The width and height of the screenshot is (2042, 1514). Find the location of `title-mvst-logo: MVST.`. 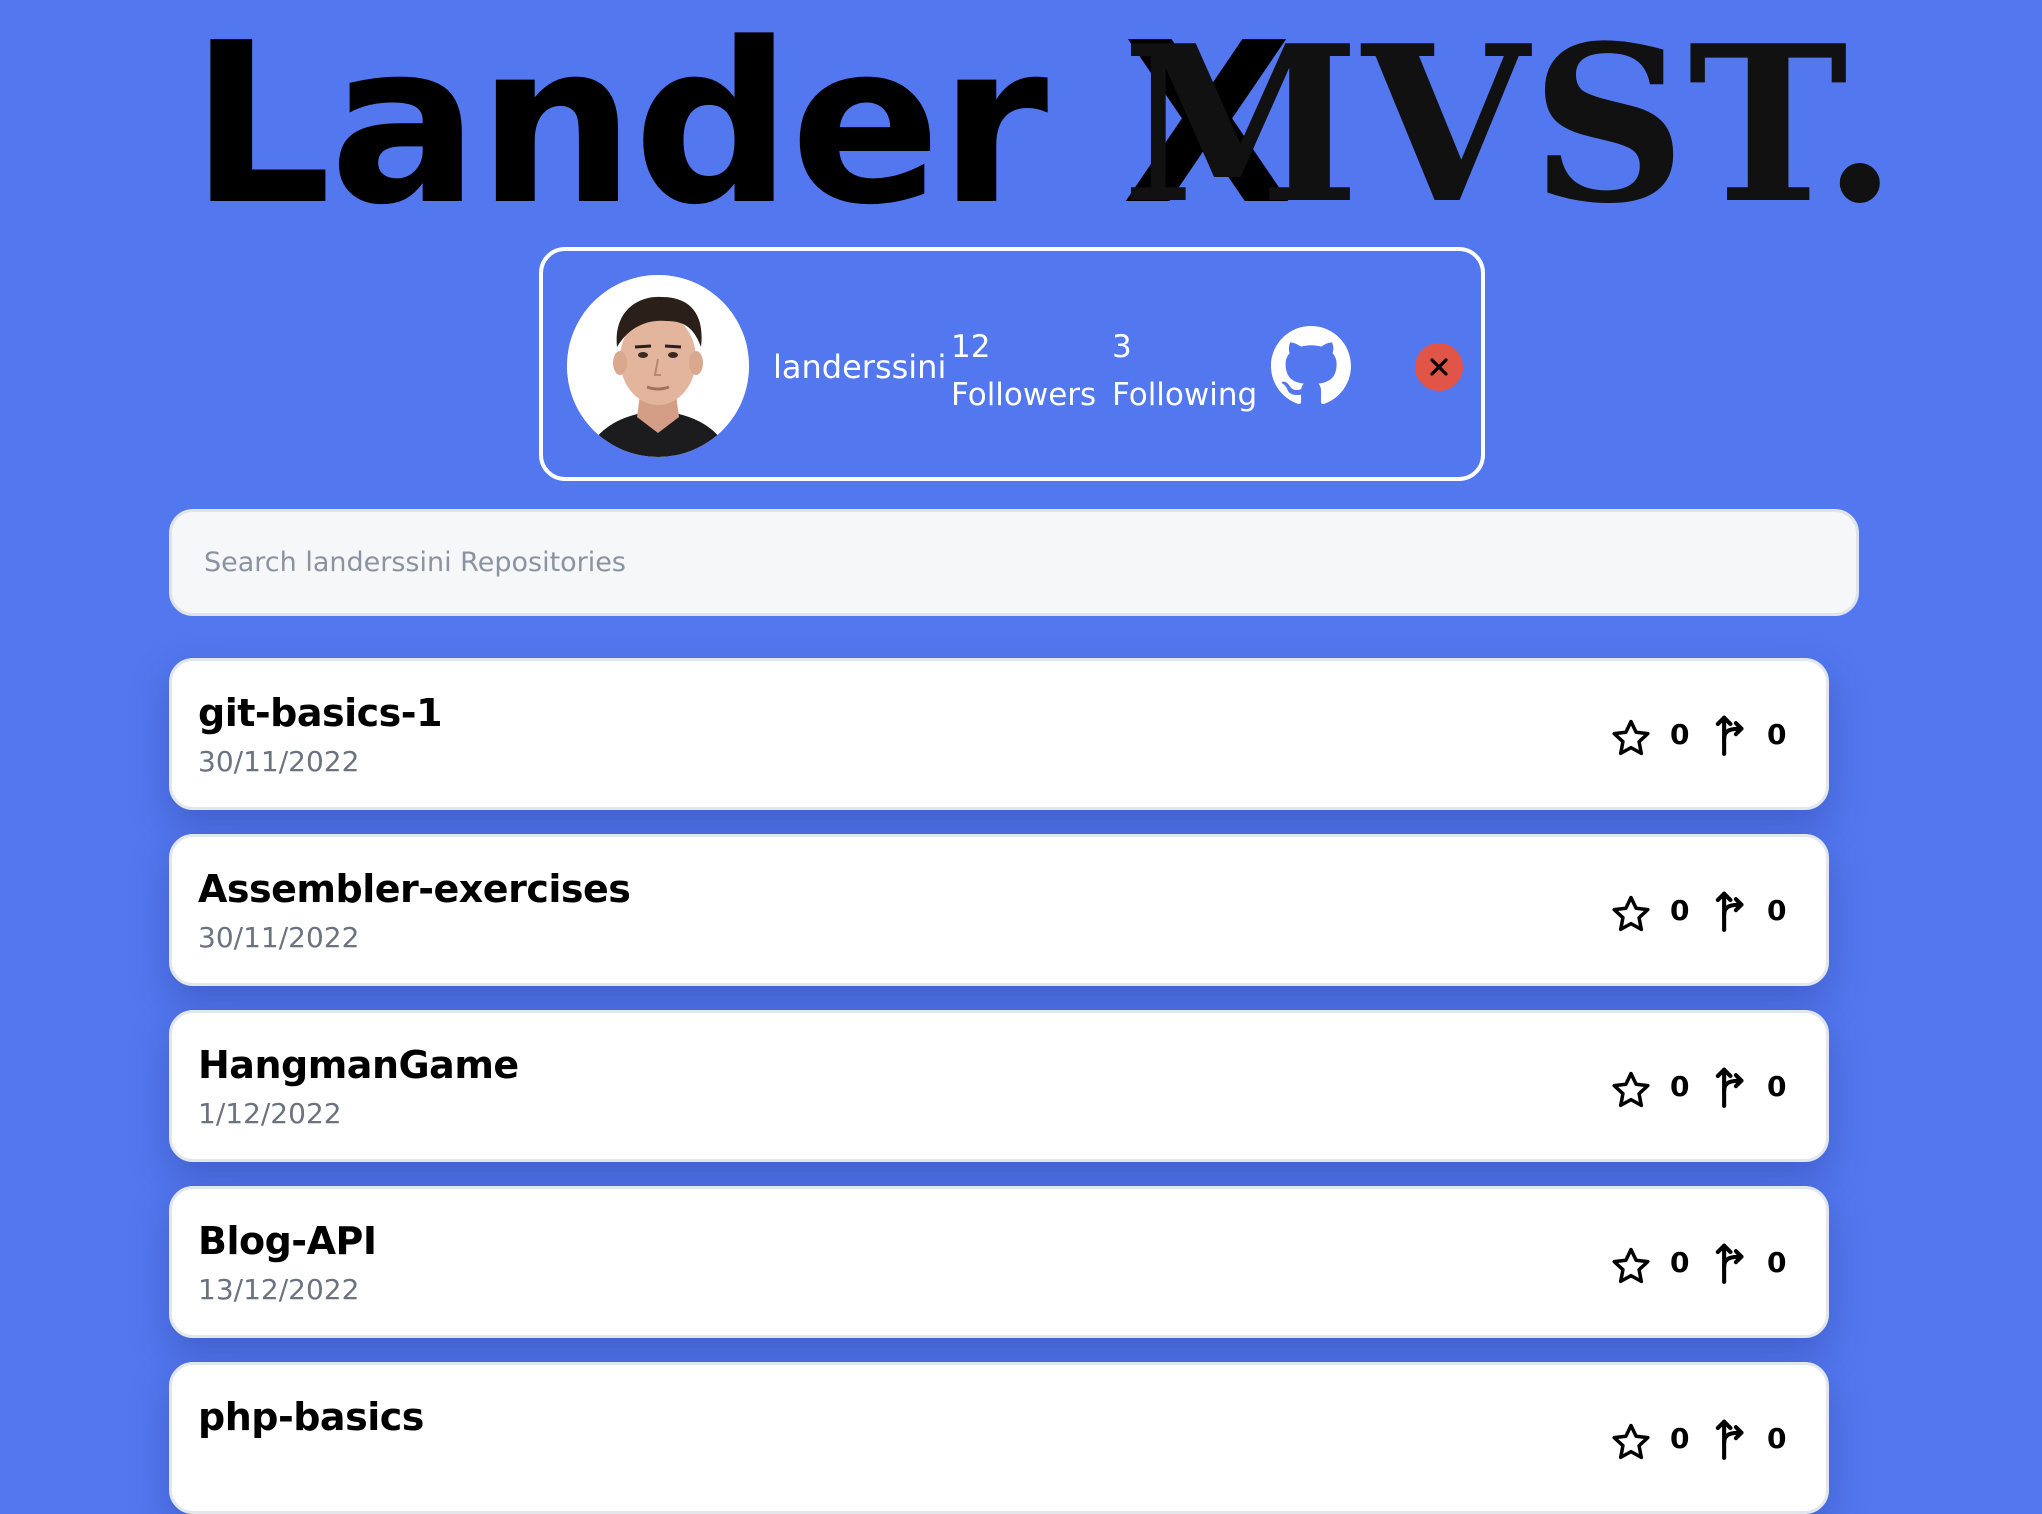

title-mvst-logo: MVST. is located at coordinates (1511, 125).